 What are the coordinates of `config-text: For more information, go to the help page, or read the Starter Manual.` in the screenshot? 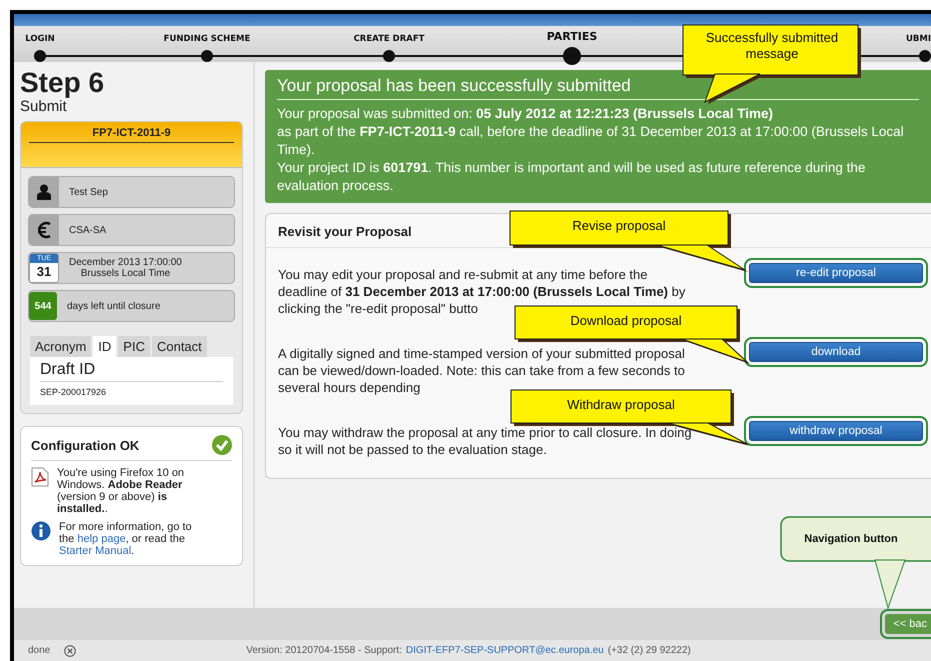 It's located at (126, 539).